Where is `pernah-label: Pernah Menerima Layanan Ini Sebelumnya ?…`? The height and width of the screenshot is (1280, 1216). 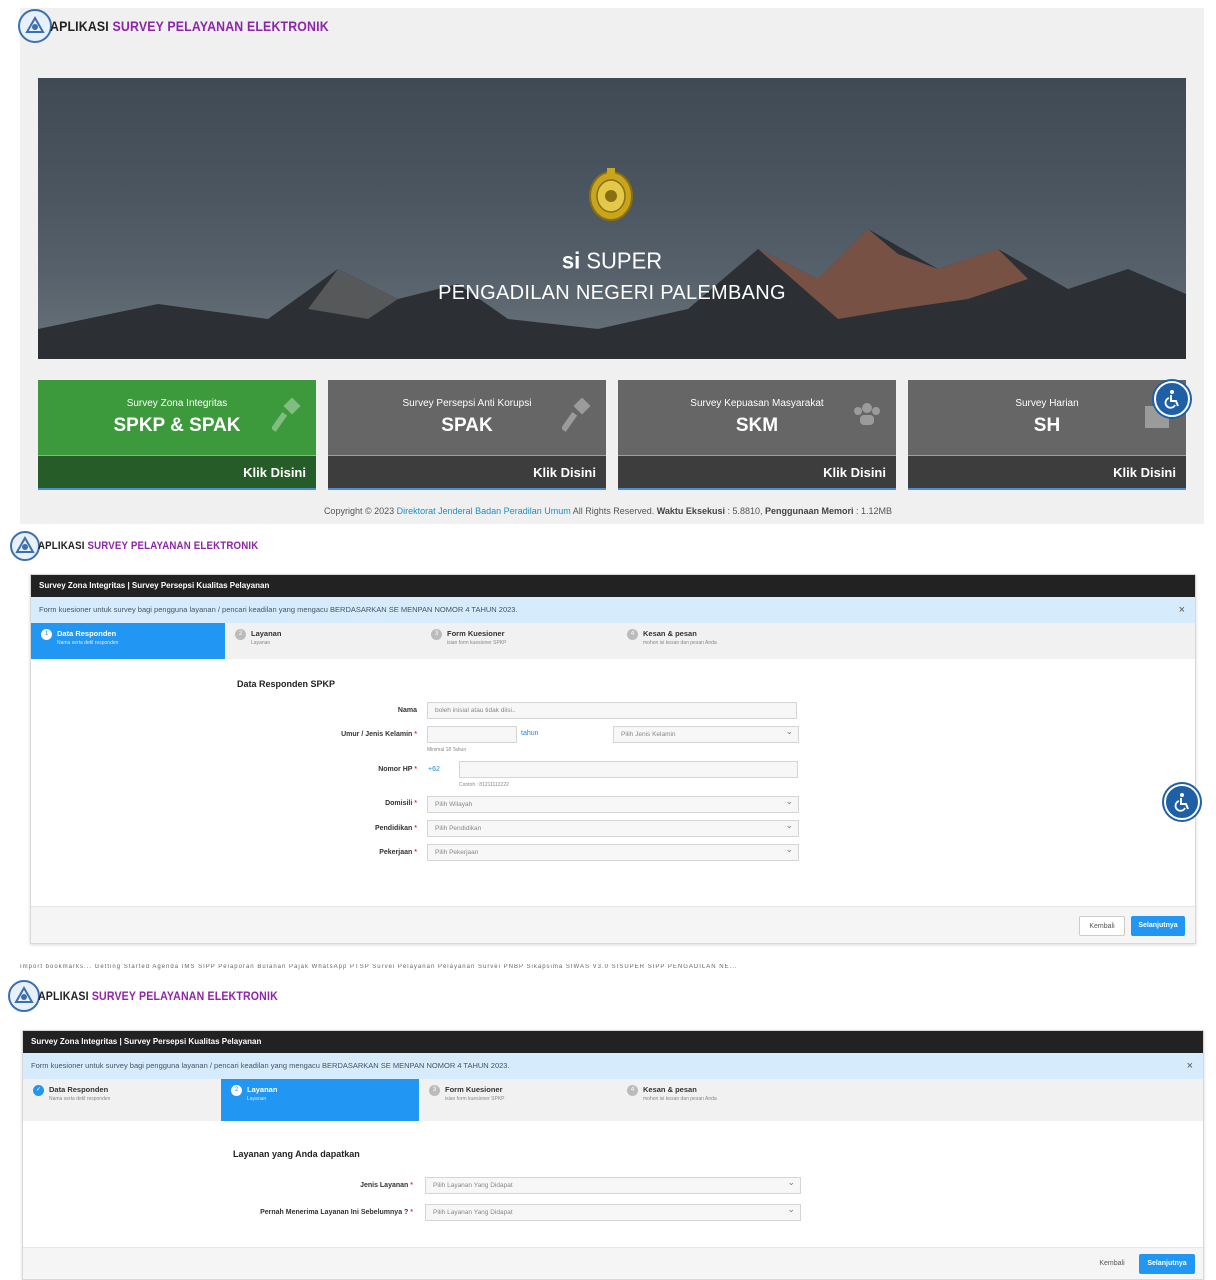
pernah-label: Pernah Menerima Layanan Ini Sebelumnya ?… is located at coordinates (336, 1212).